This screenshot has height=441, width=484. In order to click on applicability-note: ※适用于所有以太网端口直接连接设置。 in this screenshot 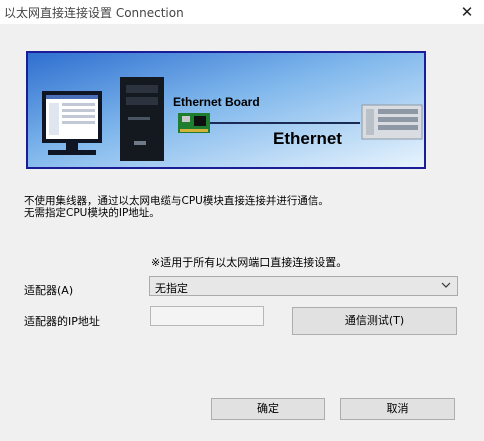, I will do `click(249, 262)`.